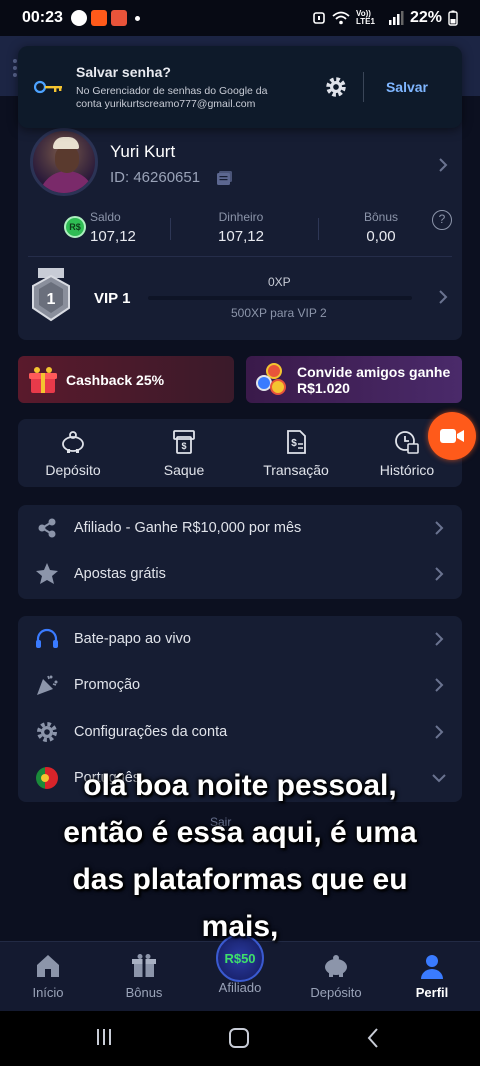 This screenshot has height=1066, width=480. What do you see at coordinates (118, 18) in the screenshot?
I see `app-notification-icon` at bounding box center [118, 18].